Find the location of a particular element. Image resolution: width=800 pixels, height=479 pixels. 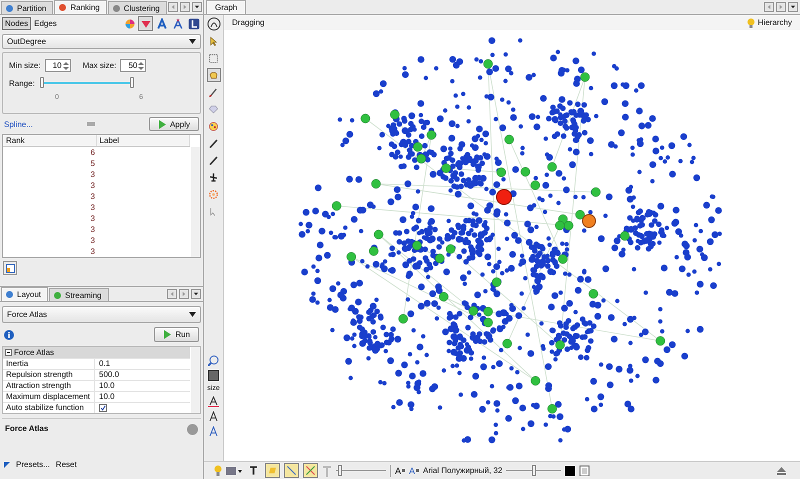

ranking-settings-tool is located at coordinates (193, 23).